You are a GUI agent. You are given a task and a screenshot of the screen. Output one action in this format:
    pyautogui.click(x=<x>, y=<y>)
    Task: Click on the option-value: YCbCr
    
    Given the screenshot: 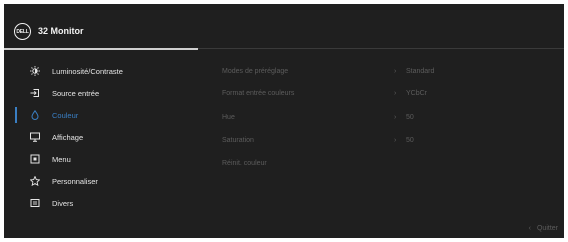 What is the action you would take?
    pyautogui.click(x=417, y=93)
    